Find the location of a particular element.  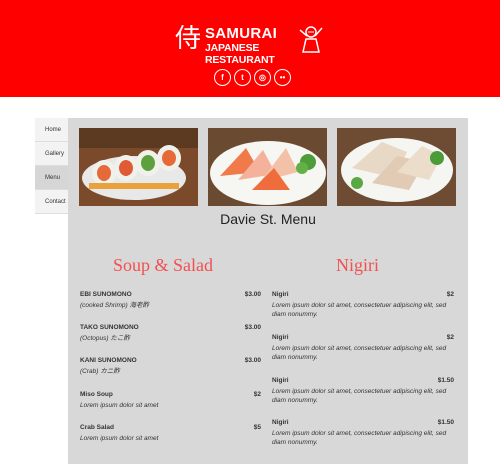

samurai-mascot-icon is located at coordinates (311, 39).